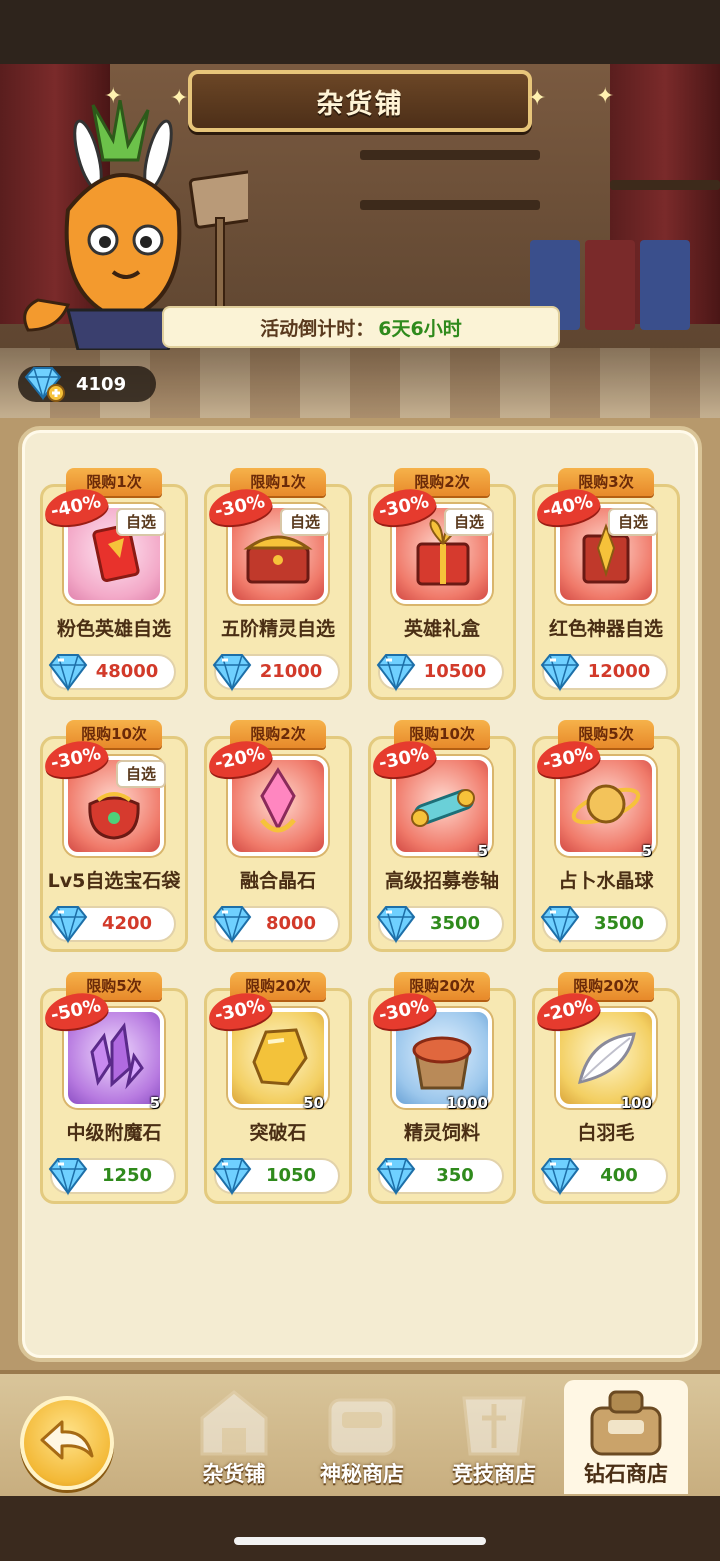 The image size is (720, 1561). Describe the element at coordinates (494, 1474) in the screenshot. I see `tab-label: 竞技商店` at that location.